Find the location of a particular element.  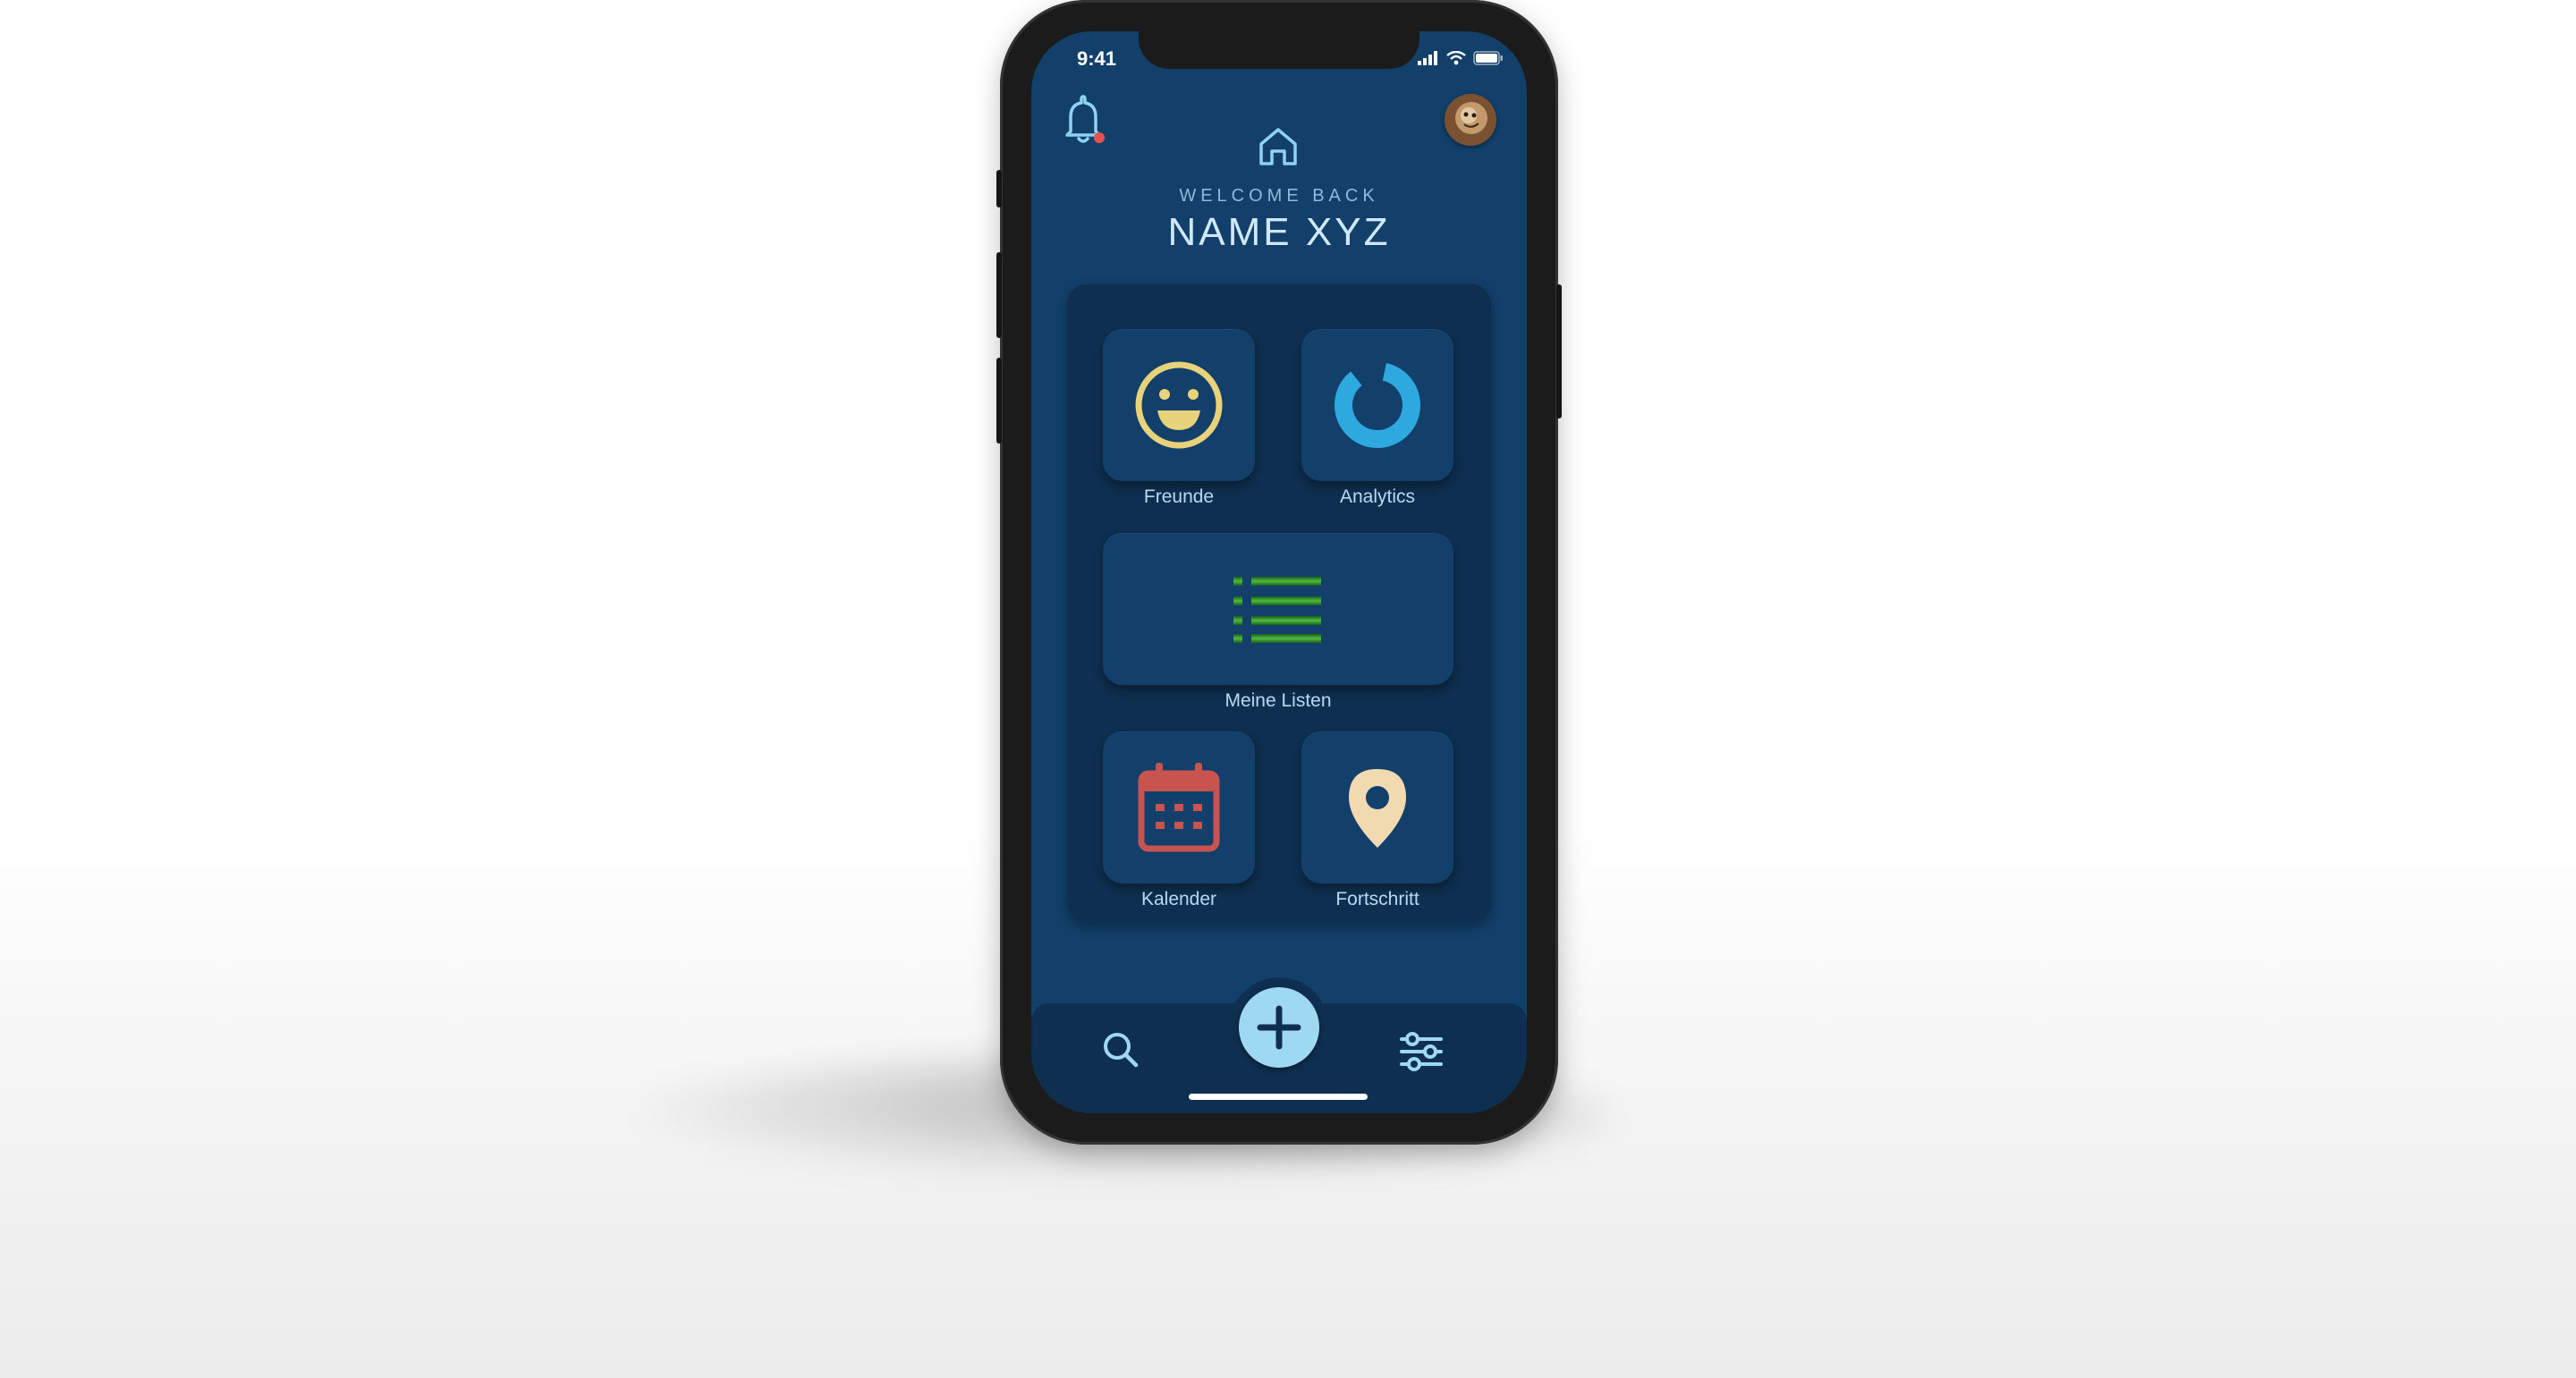

tile-analytics-label: Analytics is located at coordinates (1377, 496).